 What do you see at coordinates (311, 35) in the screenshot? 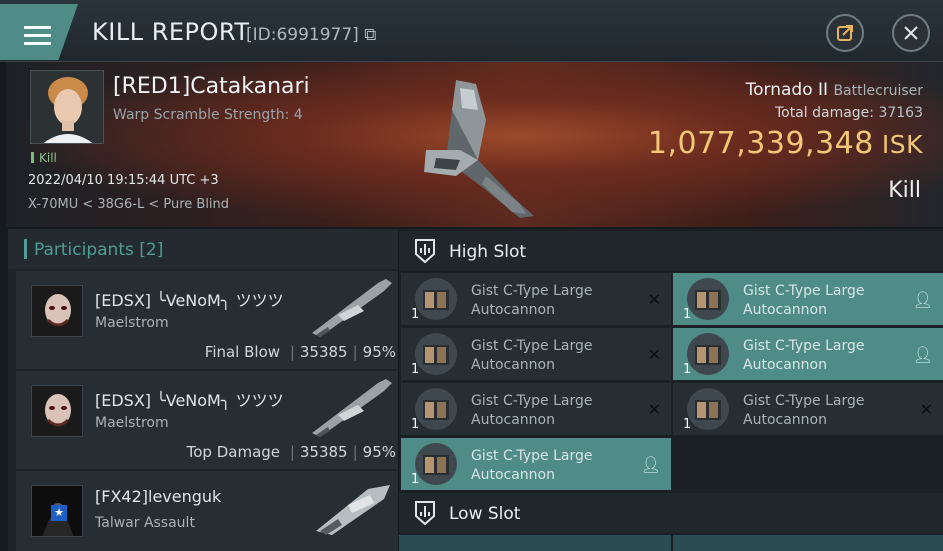
I see `report-id: [ID:6991977] ⧉` at bounding box center [311, 35].